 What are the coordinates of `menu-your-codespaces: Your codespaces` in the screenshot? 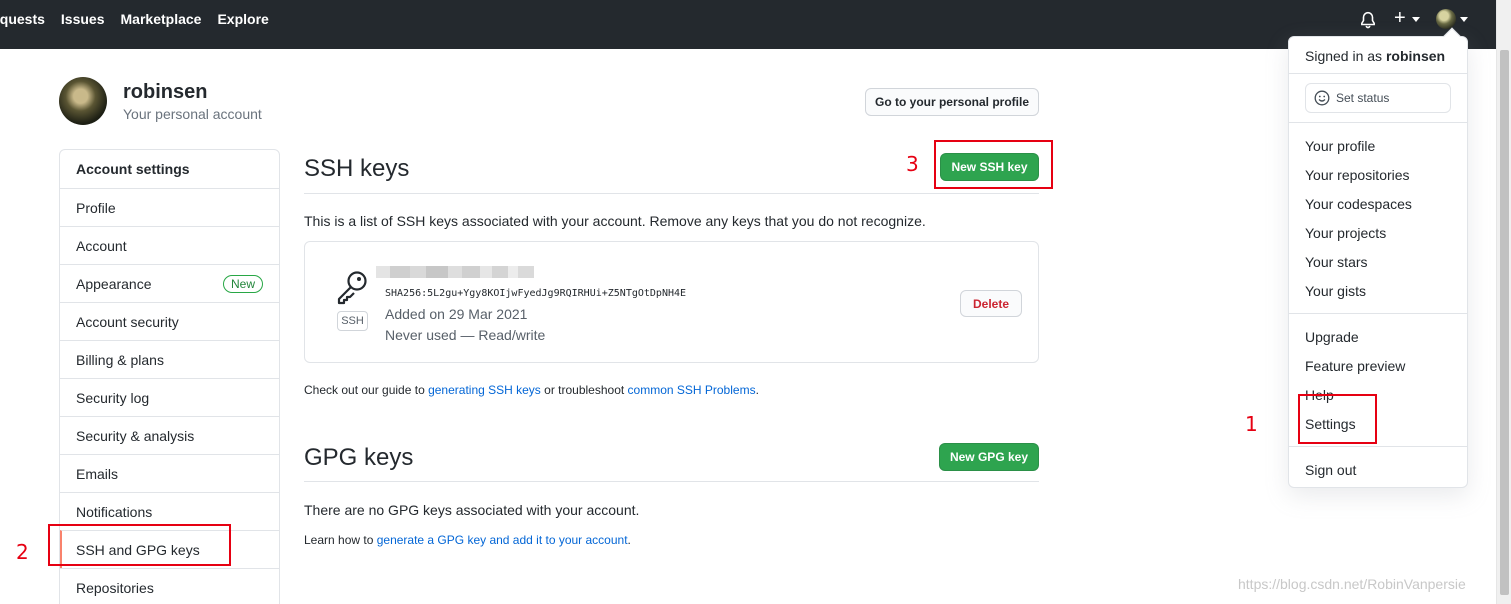 It's located at (1358, 204).